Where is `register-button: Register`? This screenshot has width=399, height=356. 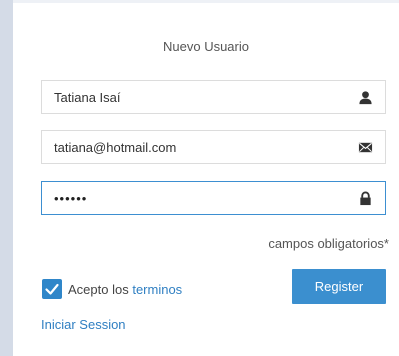 register-button: Register is located at coordinates (339, 286).